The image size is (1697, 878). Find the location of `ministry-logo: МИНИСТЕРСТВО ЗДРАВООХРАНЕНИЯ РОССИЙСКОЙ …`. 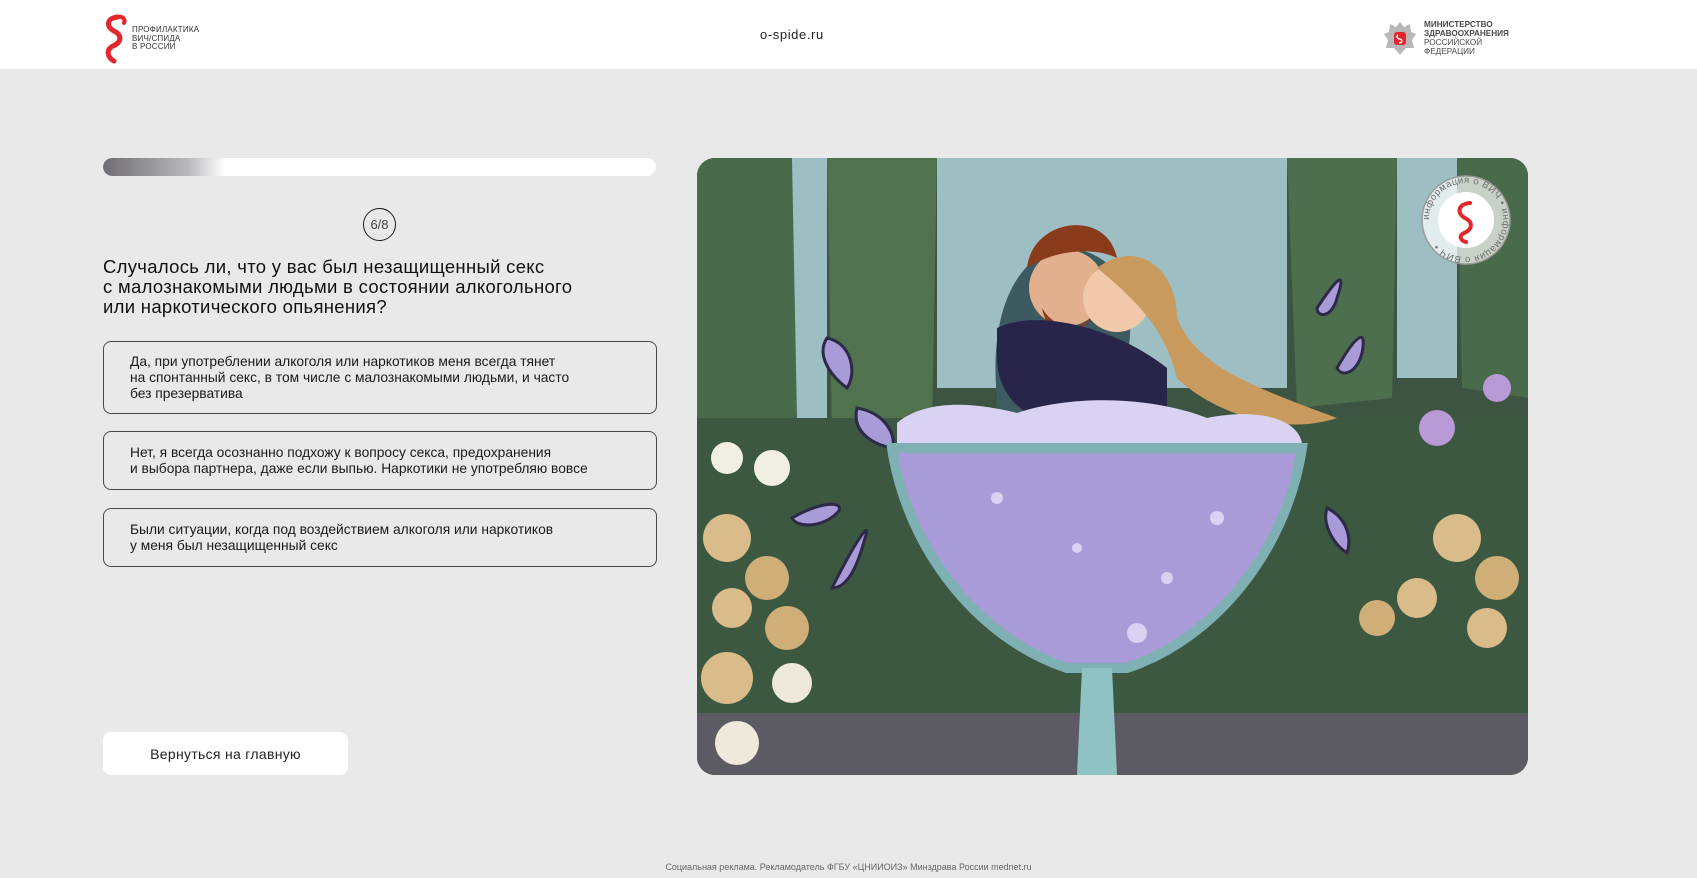

ministry-logo: МИНИСТЕРСТВО ЗДРАВООХРАНЕНИЯ РОССИЙСКОЙ … is located at coordinates (1457, 38).